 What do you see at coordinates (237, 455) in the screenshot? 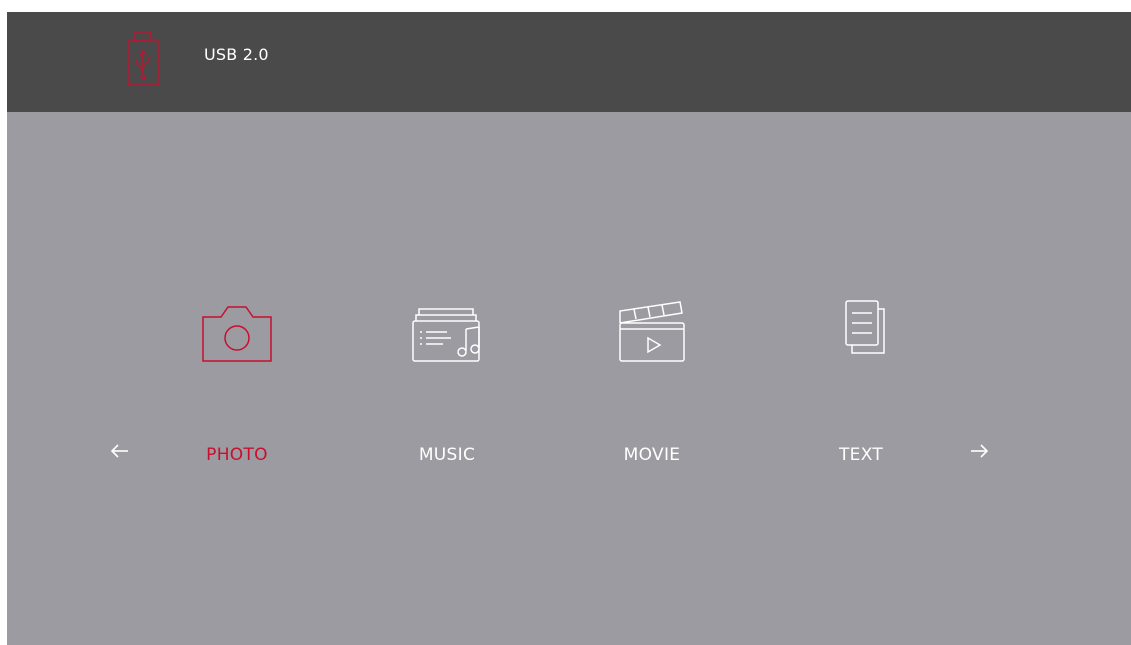
I see `media-label-photo: PHOTO` at bounding box center [237, 455].